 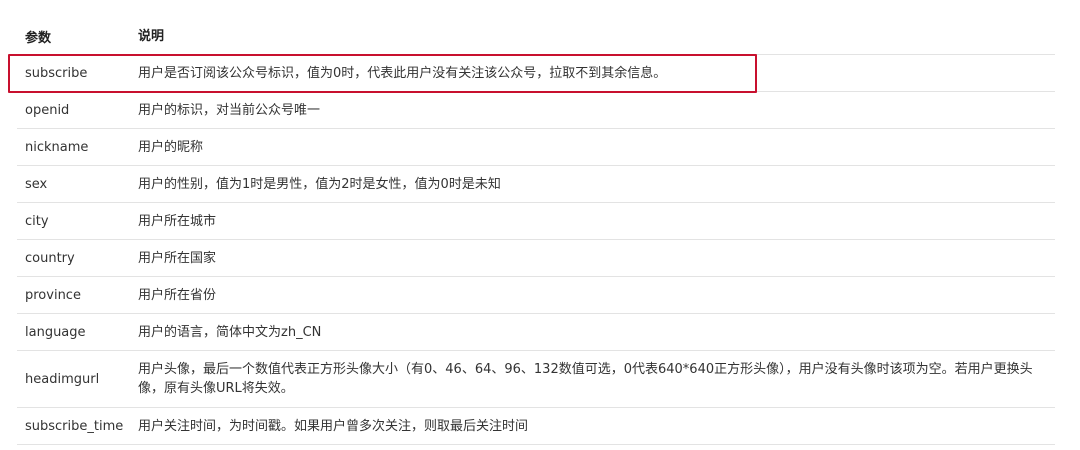 What do you see at coordinates (536, 110) in the screenshot?
I see `table-row: openid 用户的标识，对当前公众号唯一` at bounding box center [536, 110].